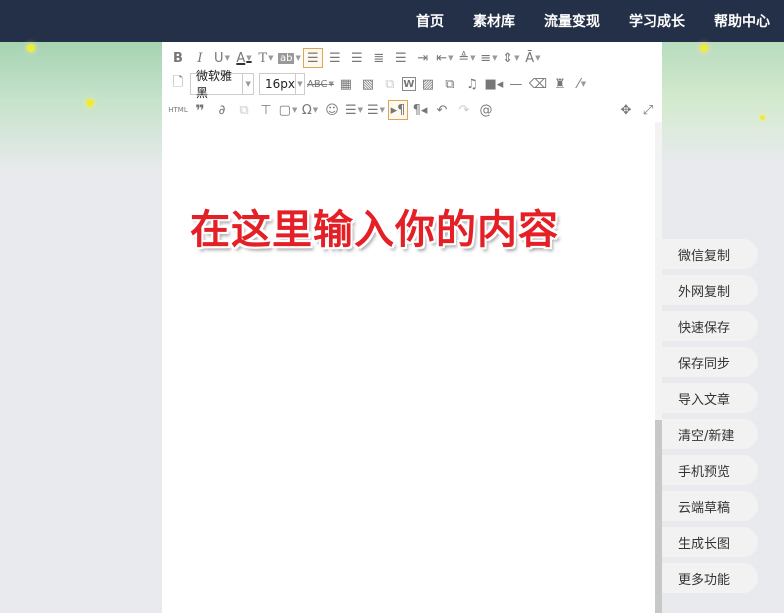 The width and height of the screenshot is (784, 613). Describe the element at coordinates (379, 58) in the screenshot. I see `align-top-icon: ≣` at that location.